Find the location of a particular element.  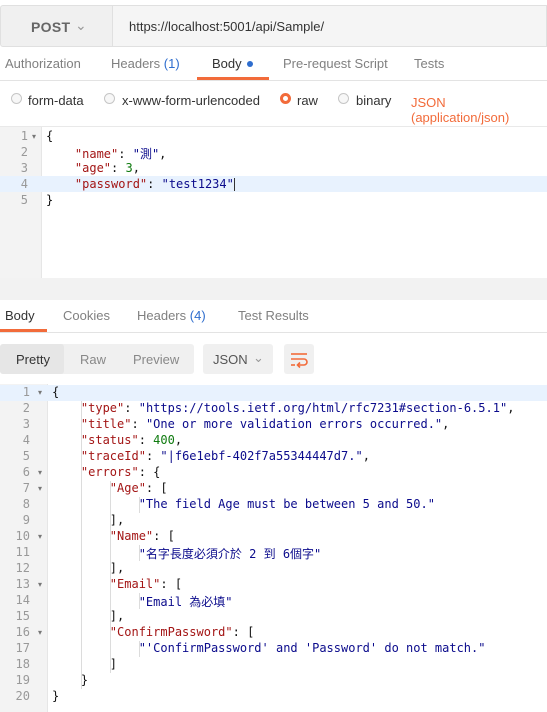

code-line: "age": 3, is located at coordinates (107, 168).